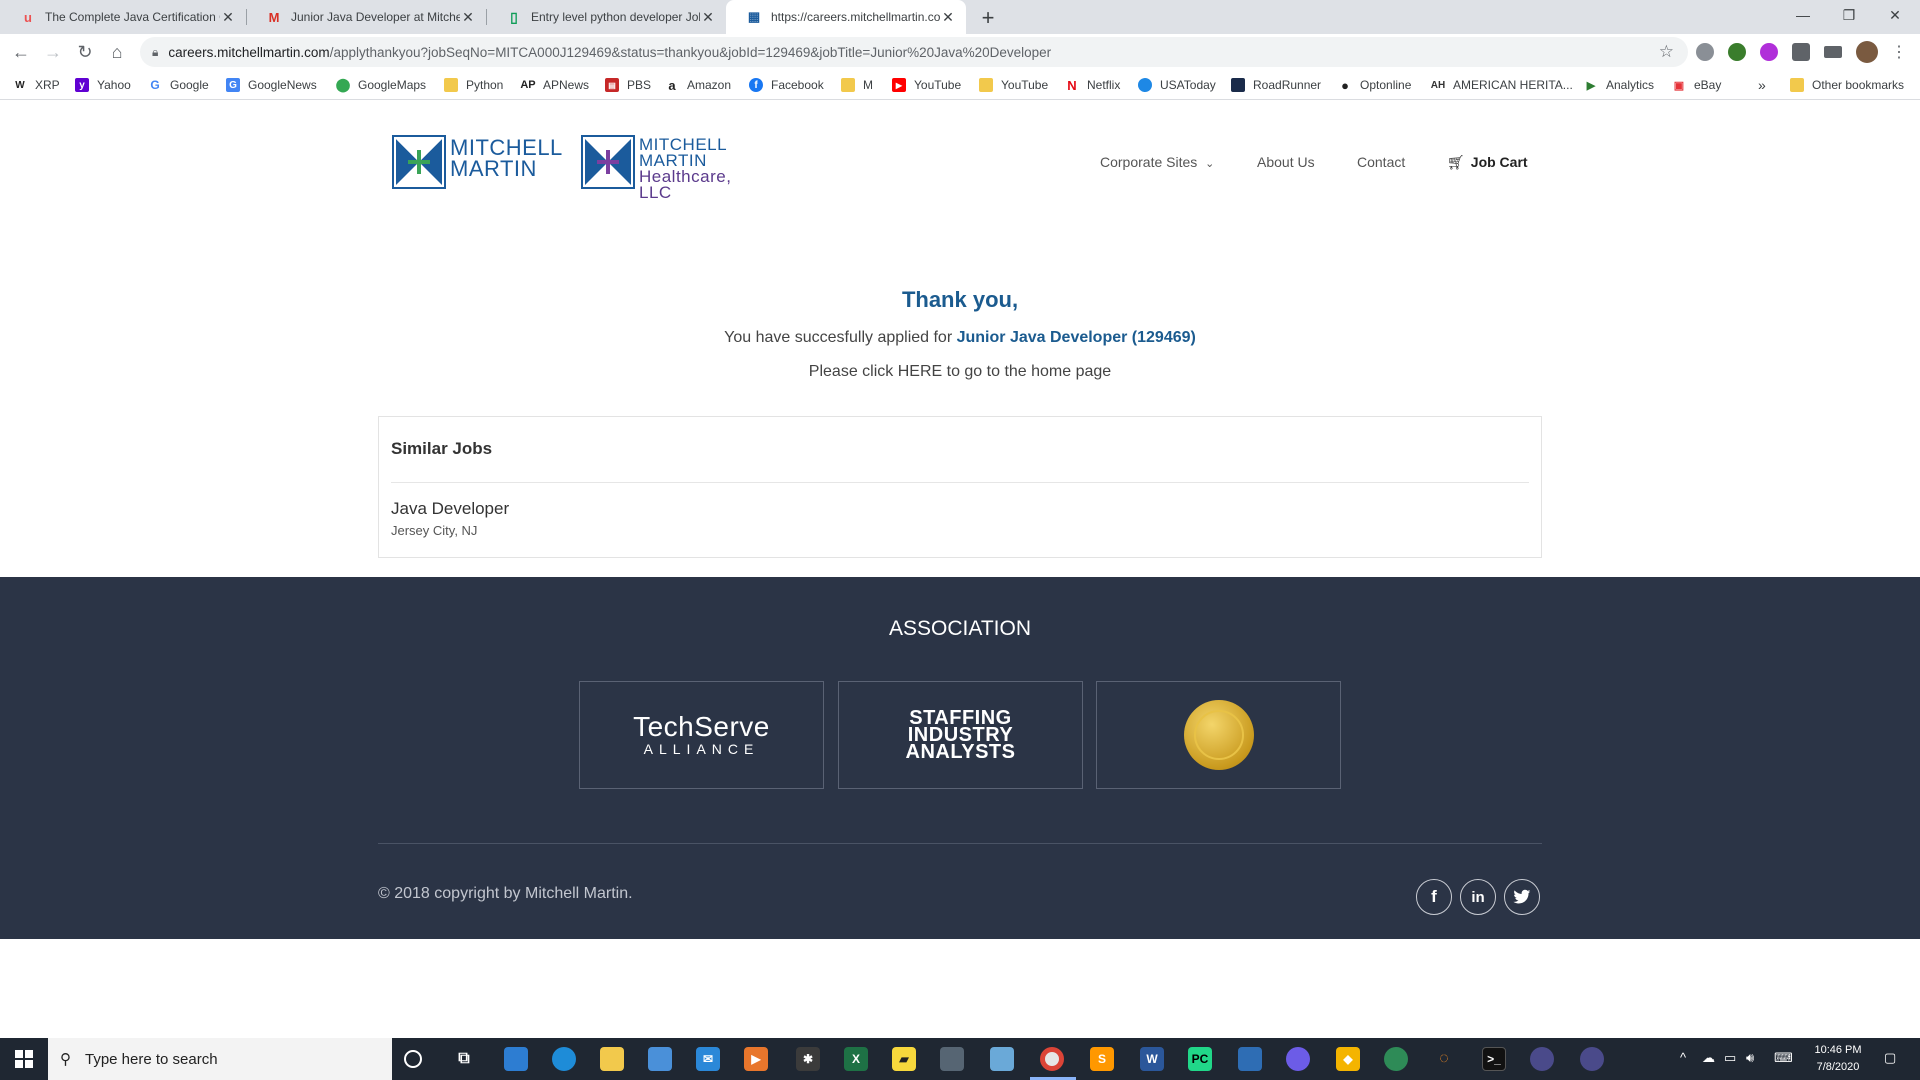 The width and height of the screenshot is (1920, 1080). What do you see at coordinates (660, 1059) in the screenshot?
I see `store-icon` at bounding box center [660, 1059].